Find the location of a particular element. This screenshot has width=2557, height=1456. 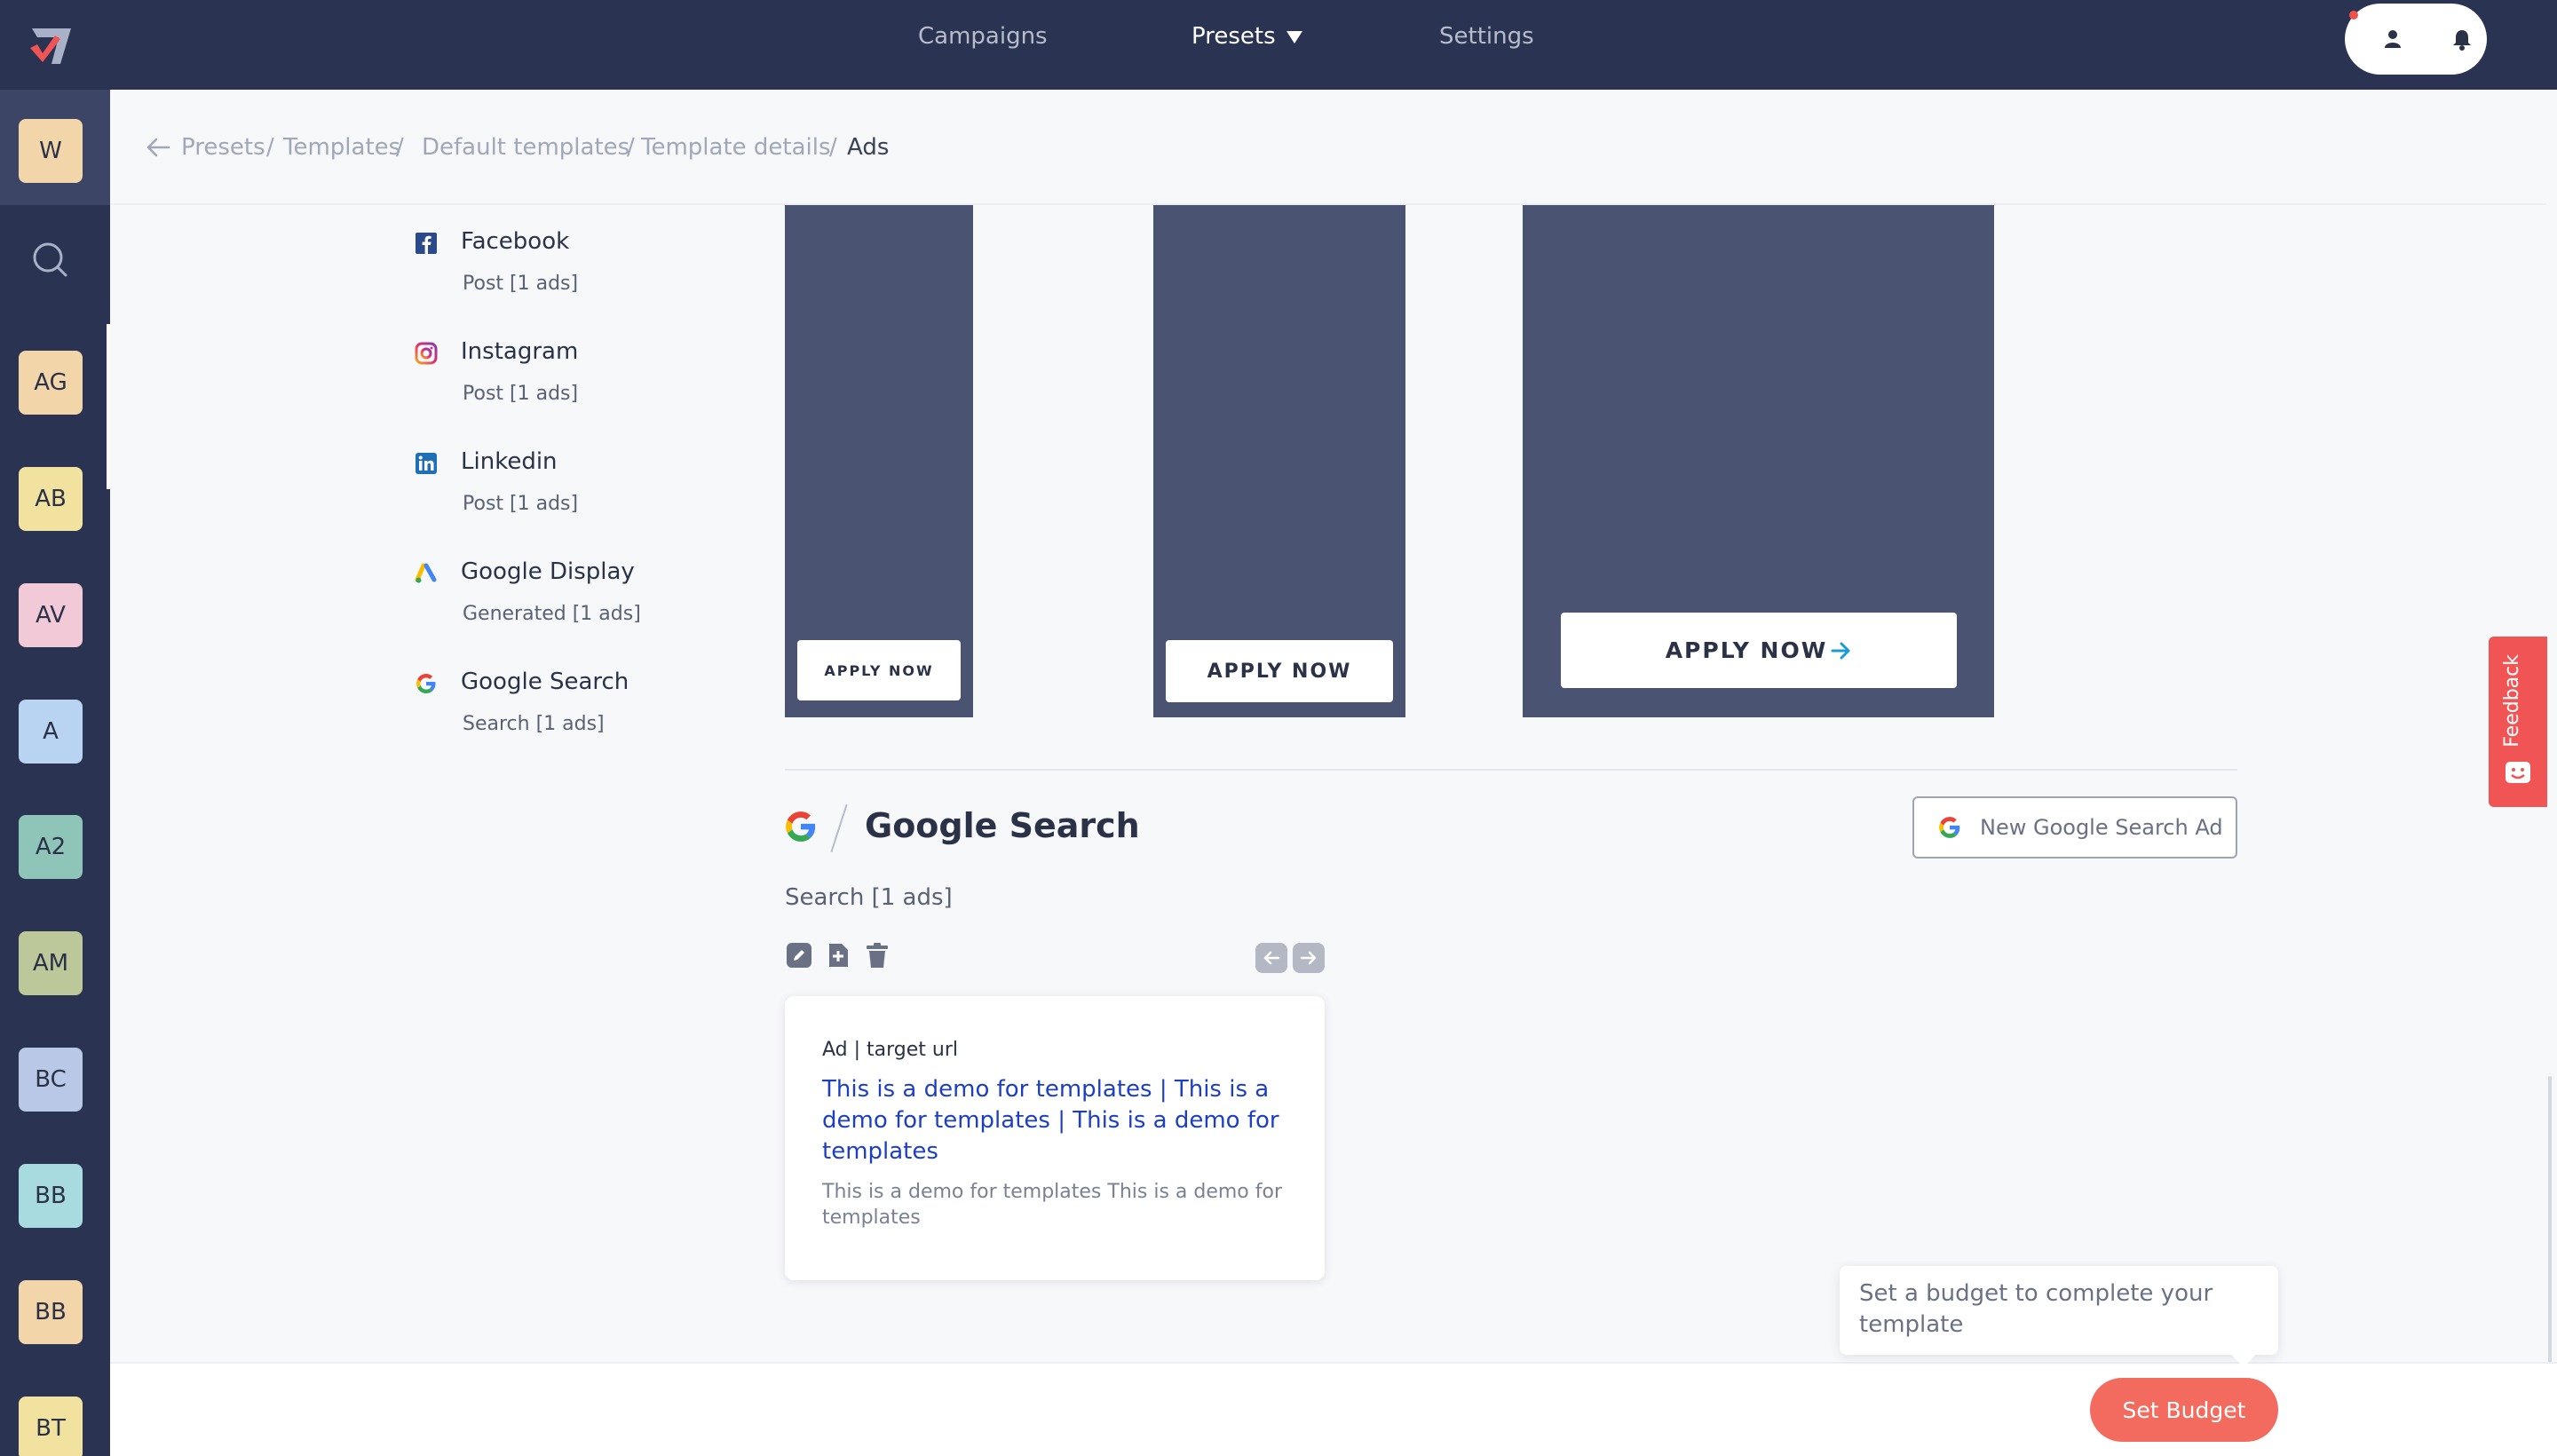

section-title: Google Search is located at coordinates (1002, 825).